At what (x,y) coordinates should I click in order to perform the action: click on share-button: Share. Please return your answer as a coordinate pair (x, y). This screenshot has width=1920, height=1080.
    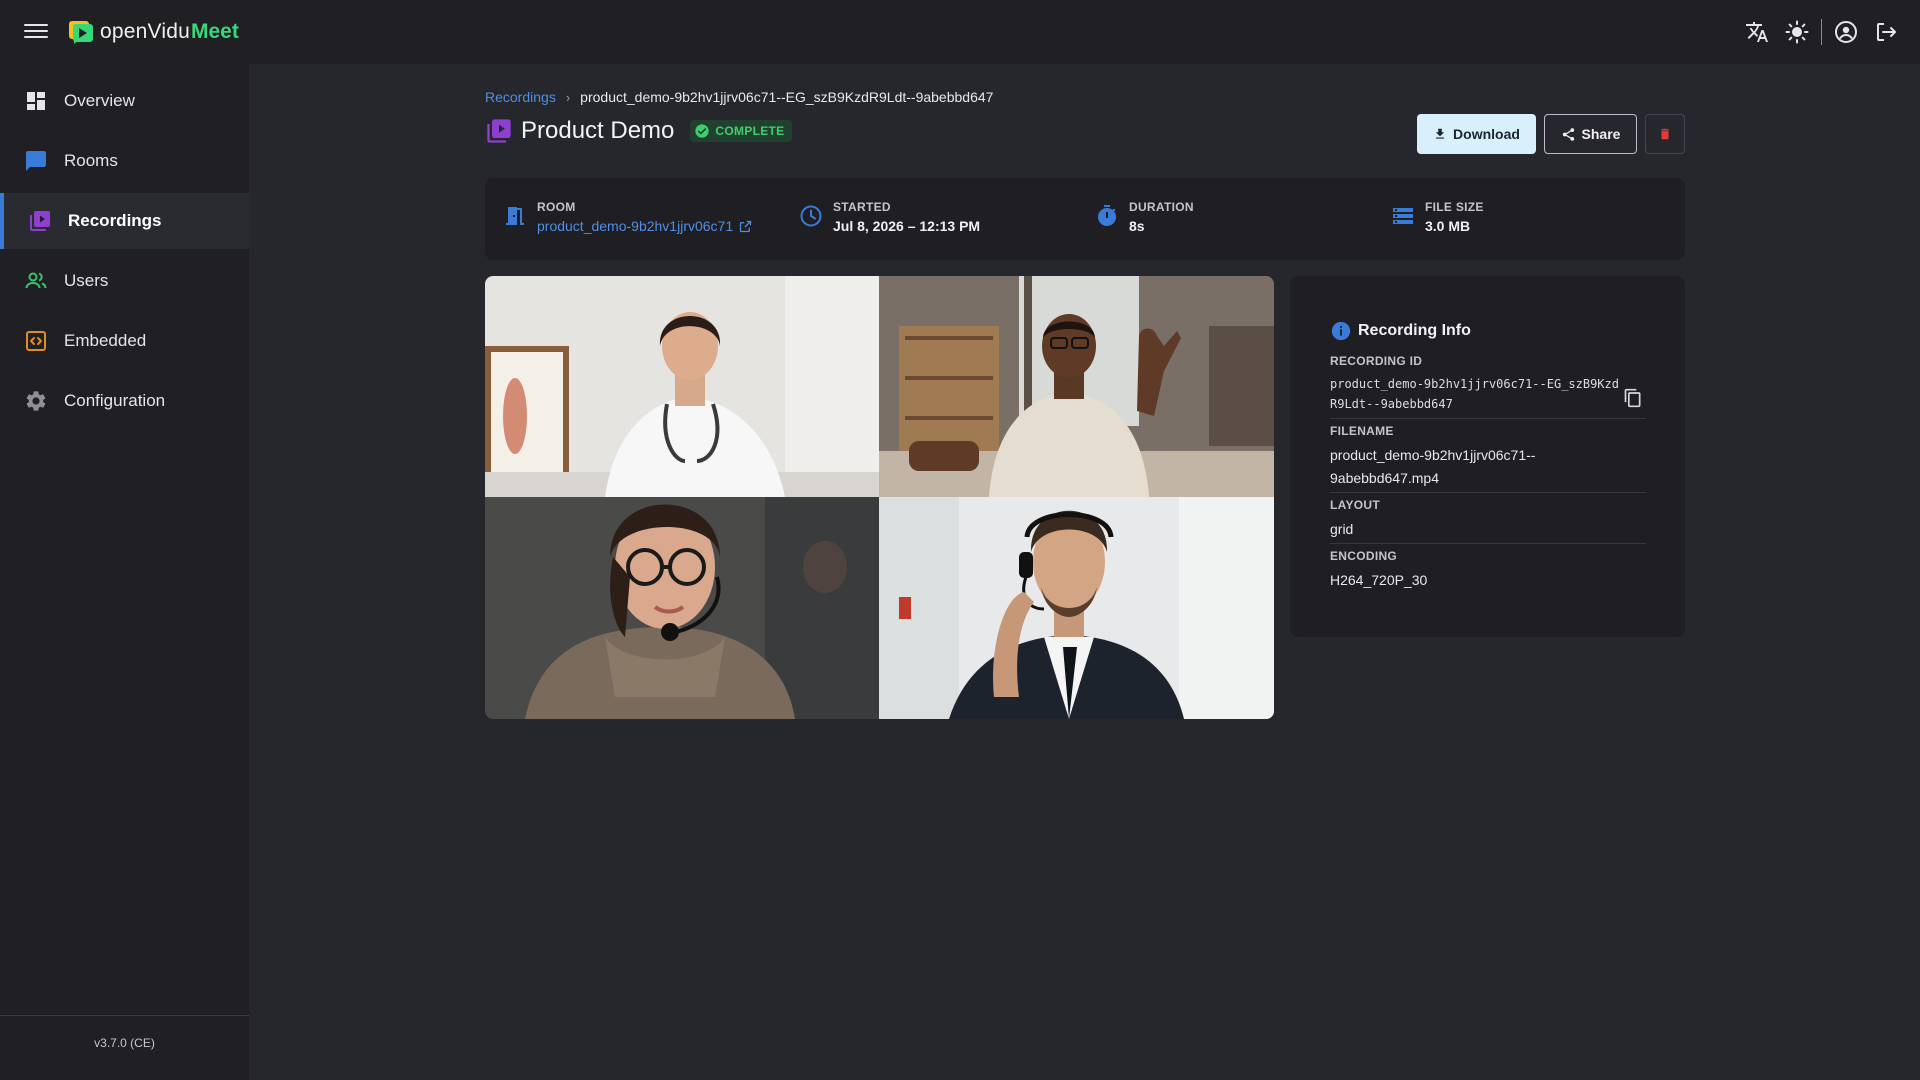
    Looking at the image, I should click on (1590, 134).